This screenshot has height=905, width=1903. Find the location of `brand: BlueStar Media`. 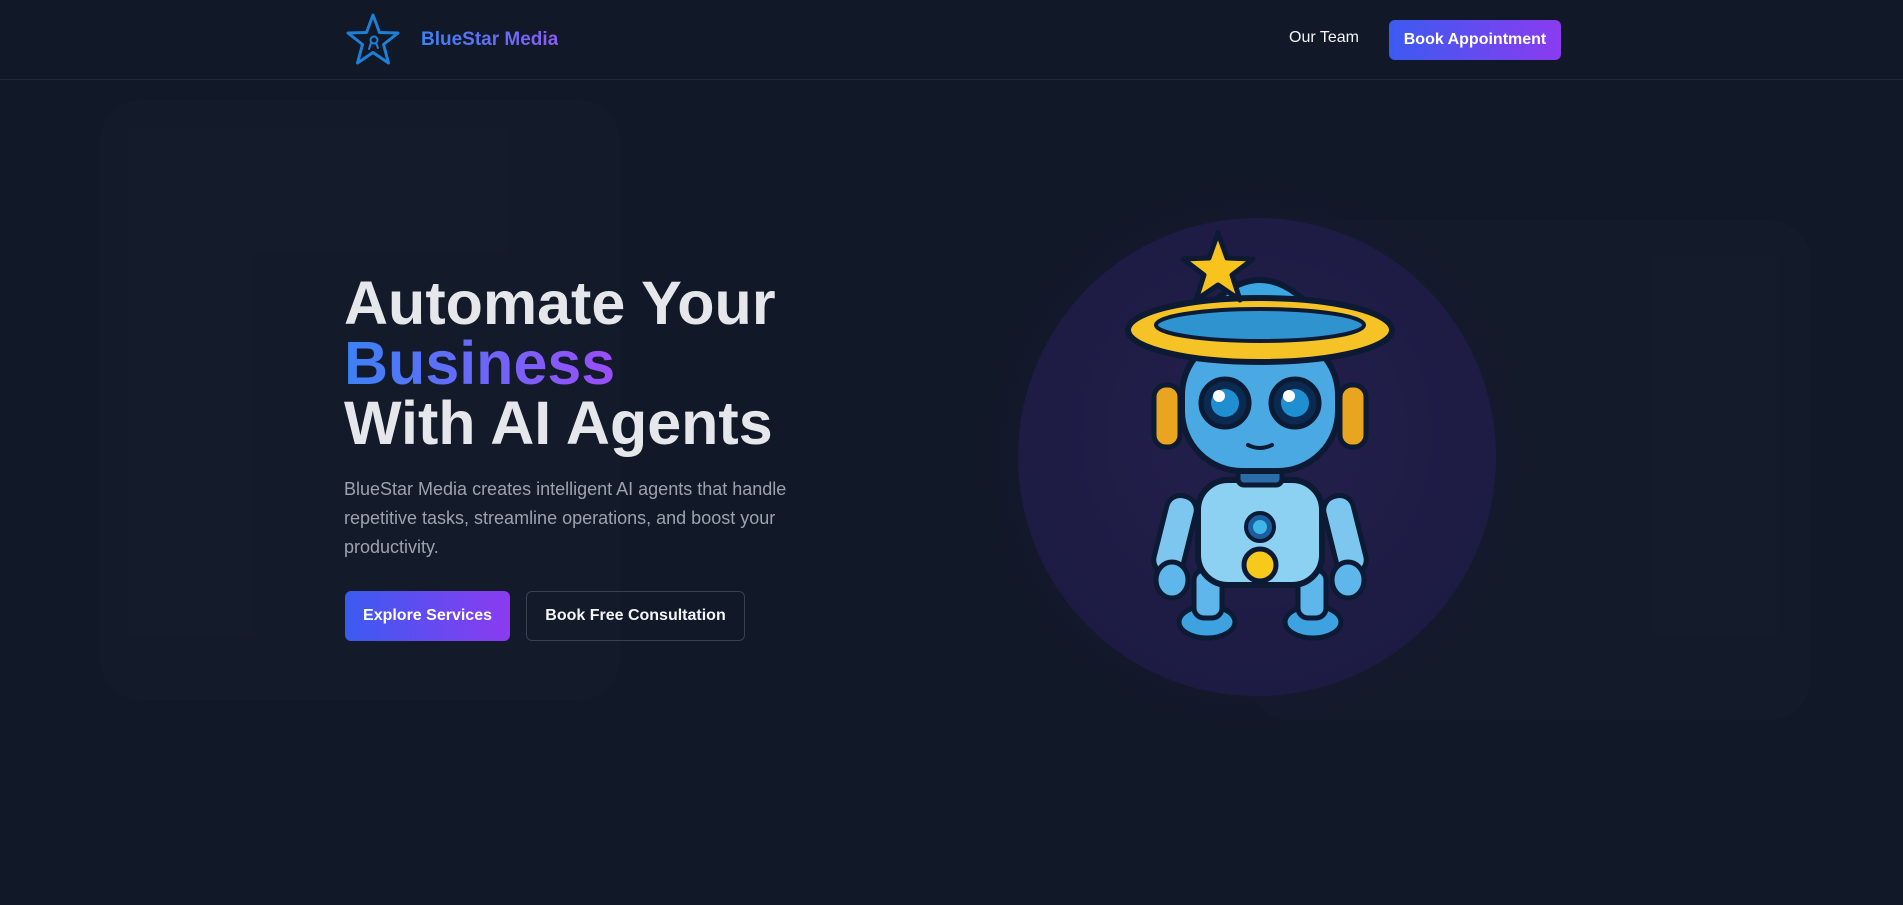

brand: BlueStar Media is located at coordinates (451, 40).